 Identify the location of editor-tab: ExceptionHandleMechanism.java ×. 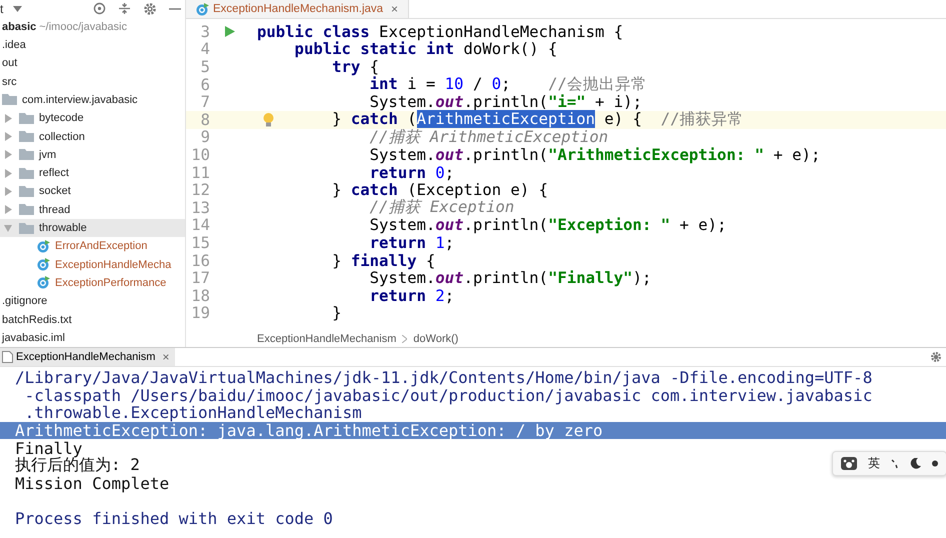
(298, 9).